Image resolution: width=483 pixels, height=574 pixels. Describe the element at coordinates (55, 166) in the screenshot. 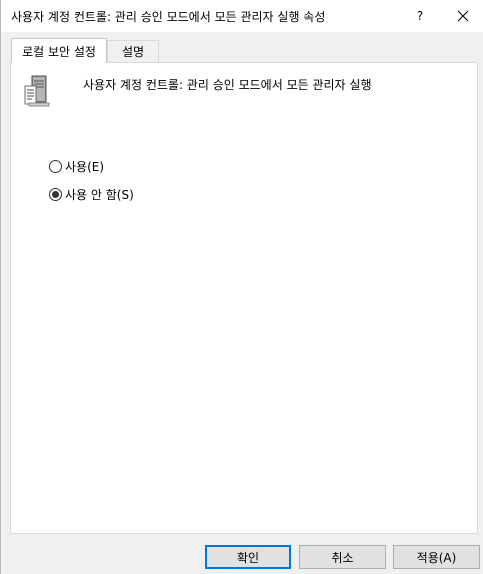

I see `radio-button` at that location.